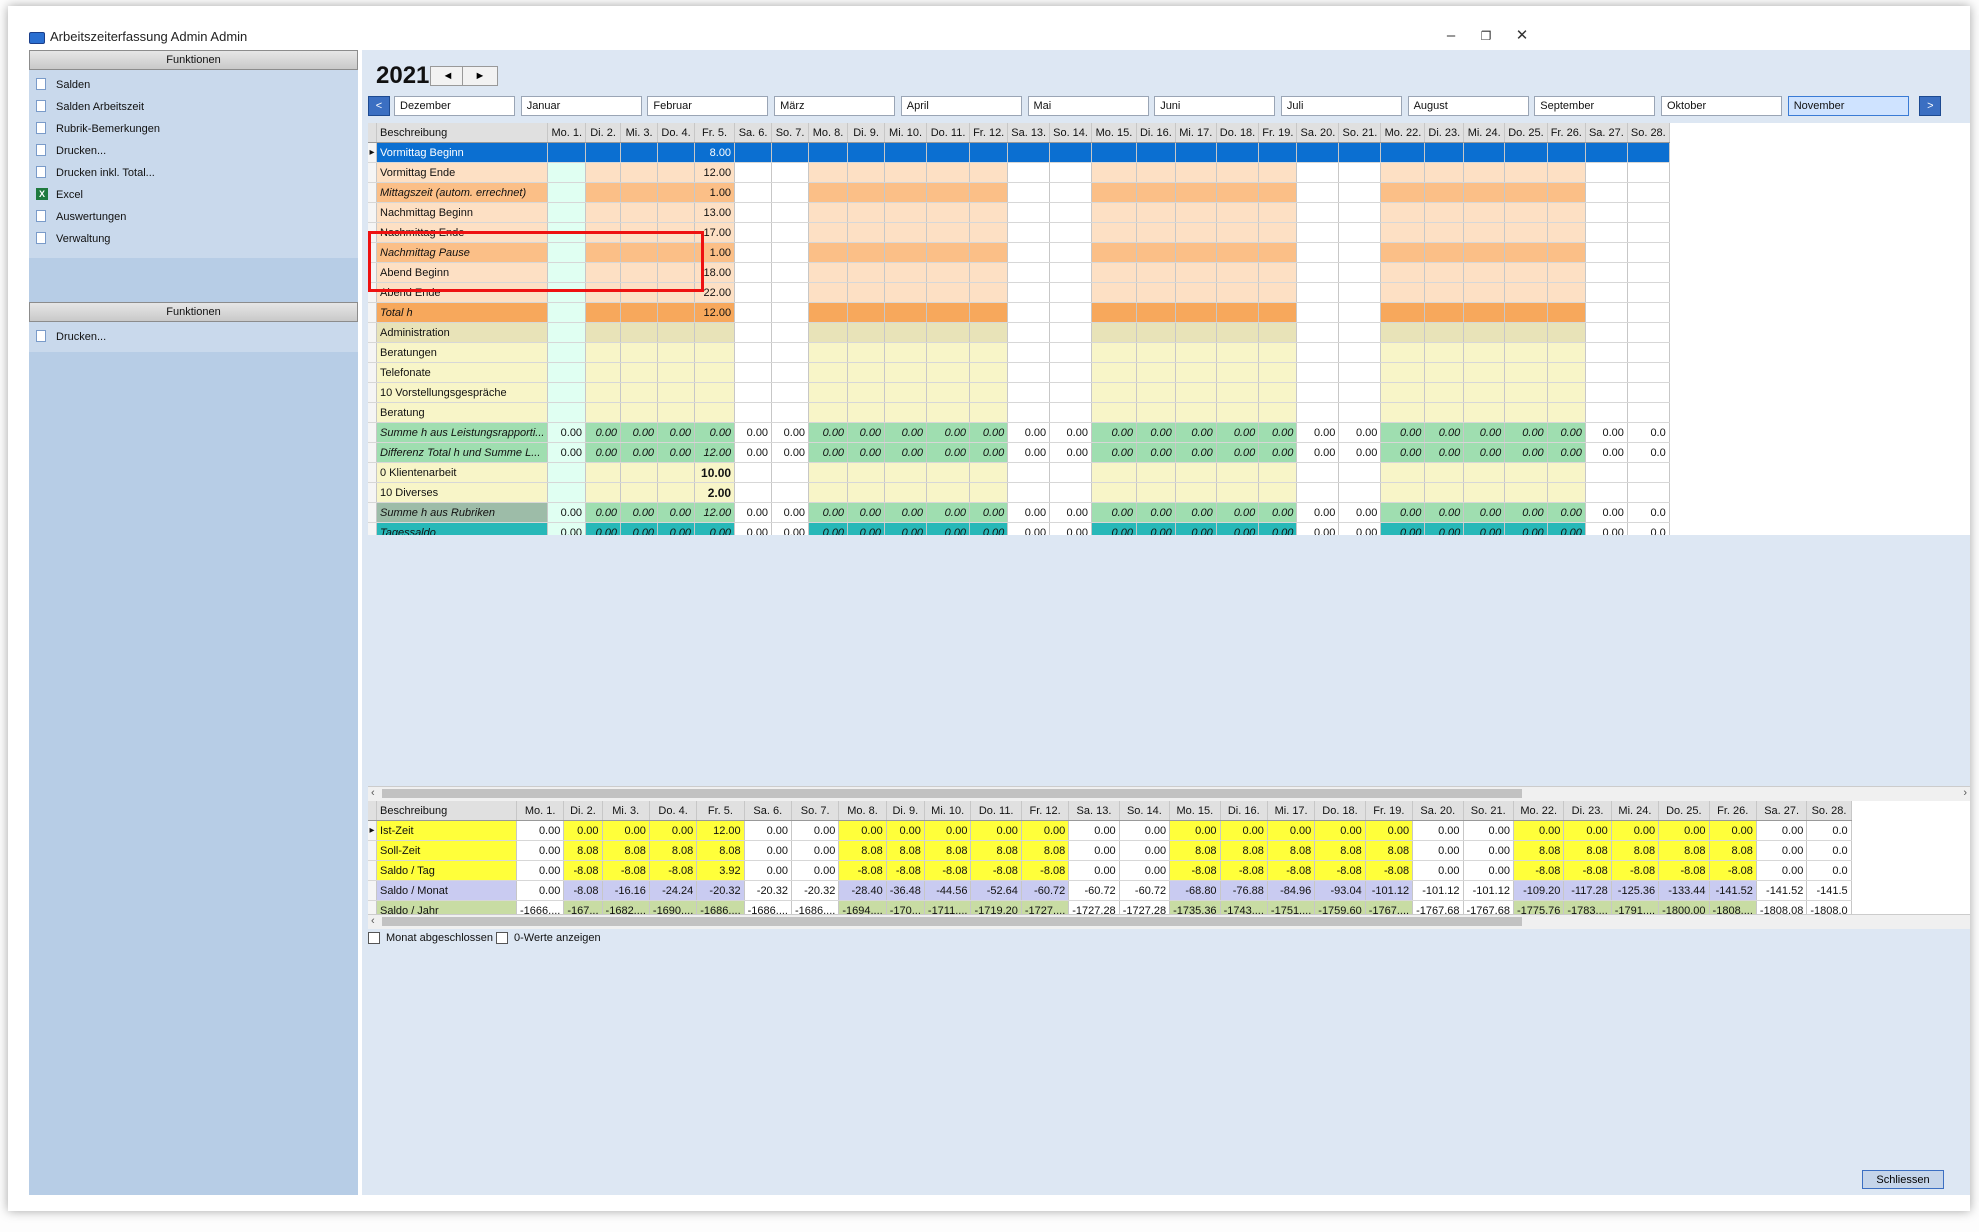  I want to click on table-row: Nachmittag Pause 1.00, so click(1019, 252).